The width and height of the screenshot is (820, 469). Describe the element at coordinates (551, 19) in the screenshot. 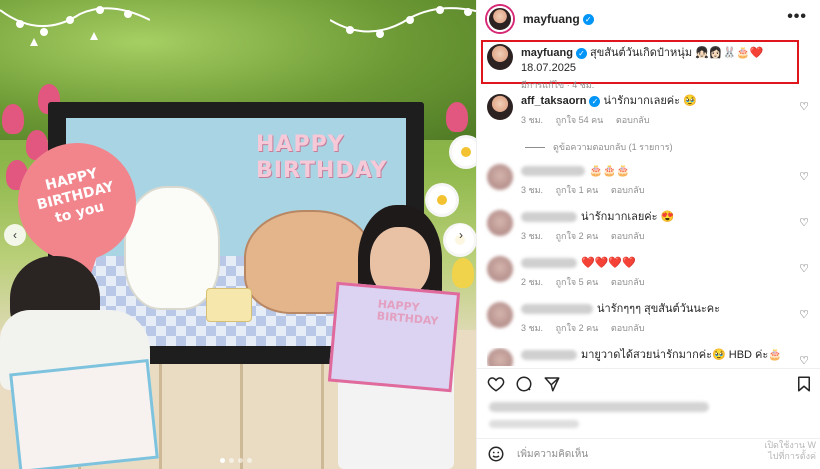

I see `header-username: mayfuang` at that location.